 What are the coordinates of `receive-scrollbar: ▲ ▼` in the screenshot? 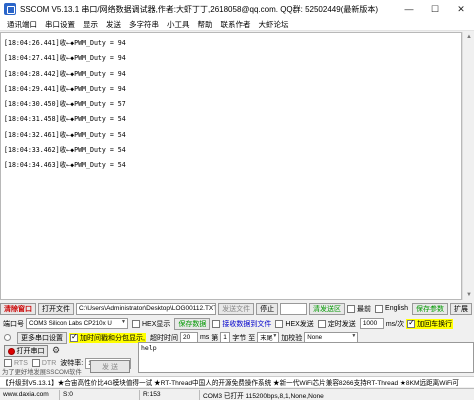 It's located at (468, 166).